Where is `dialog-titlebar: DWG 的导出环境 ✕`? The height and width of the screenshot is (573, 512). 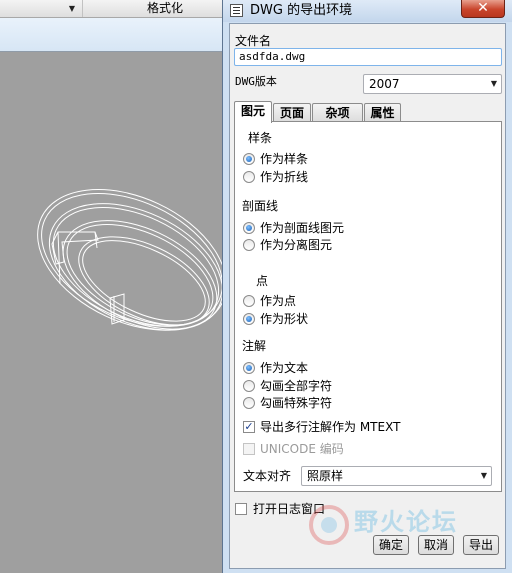 dialog-titlebar: DWG 的导出环境 ✕ is located at coordinates (367, 11).